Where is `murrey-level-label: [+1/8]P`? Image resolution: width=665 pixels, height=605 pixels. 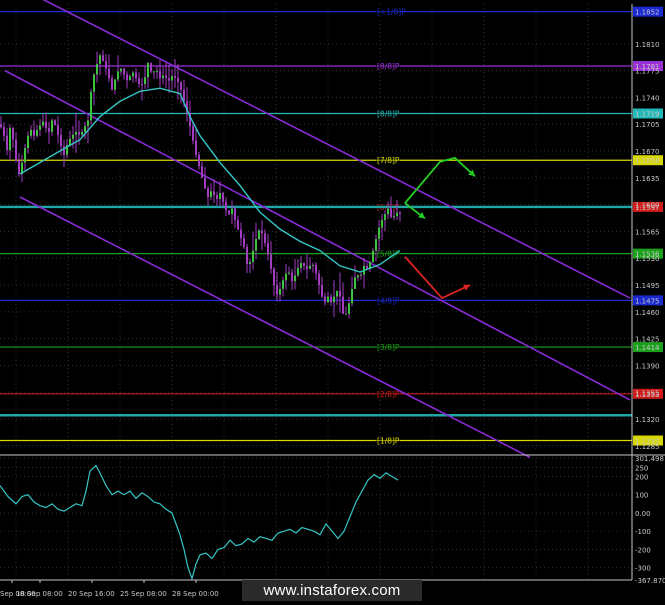 murrey-level-label: [+1/8]P is located at coordinates (391, 12).